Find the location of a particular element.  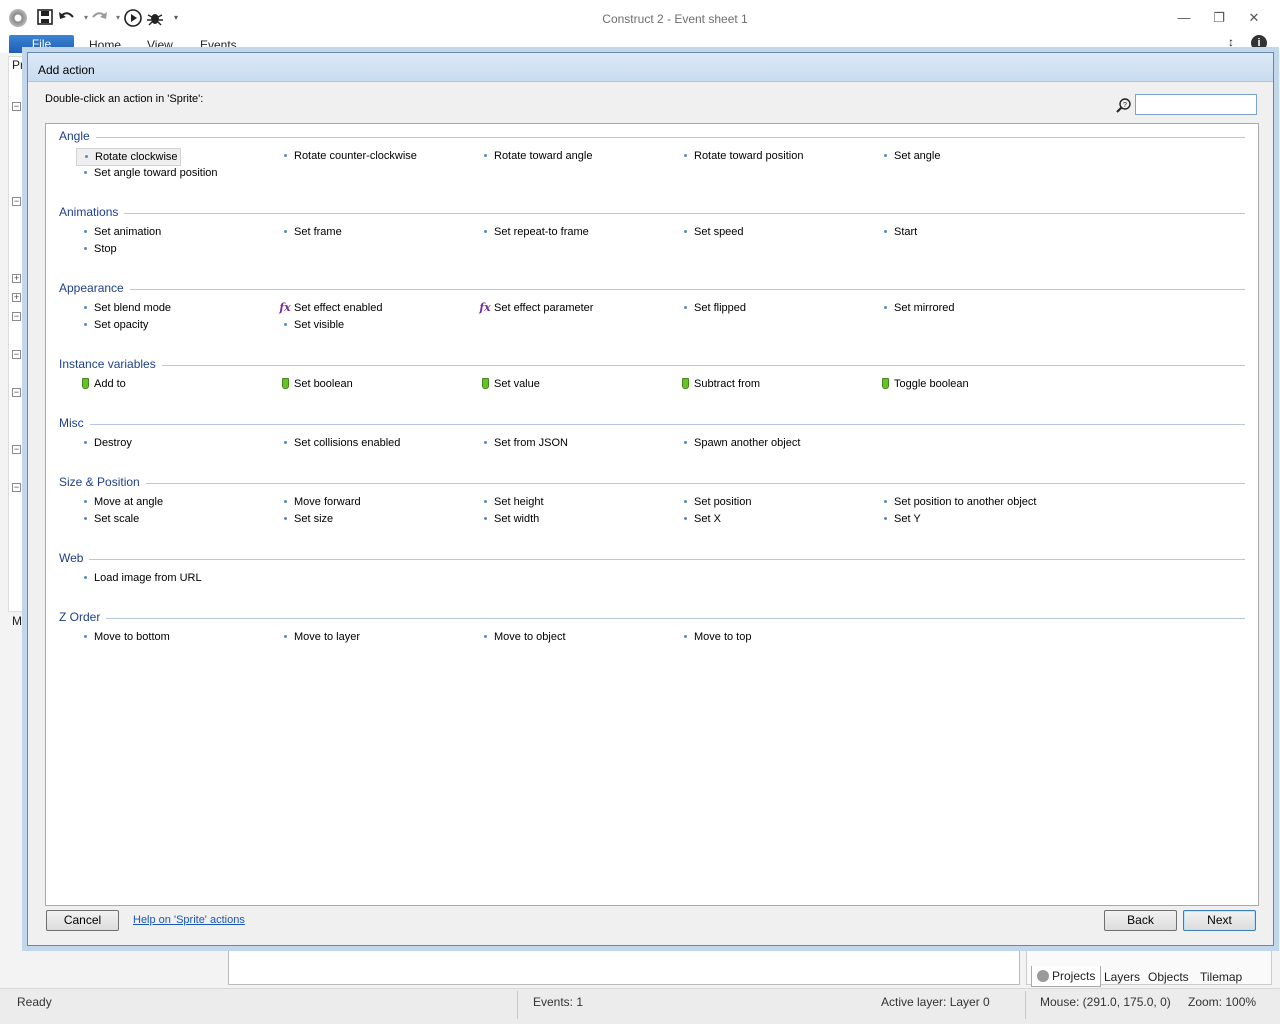

action-label: Move forward is located at coordinates (327, 502).